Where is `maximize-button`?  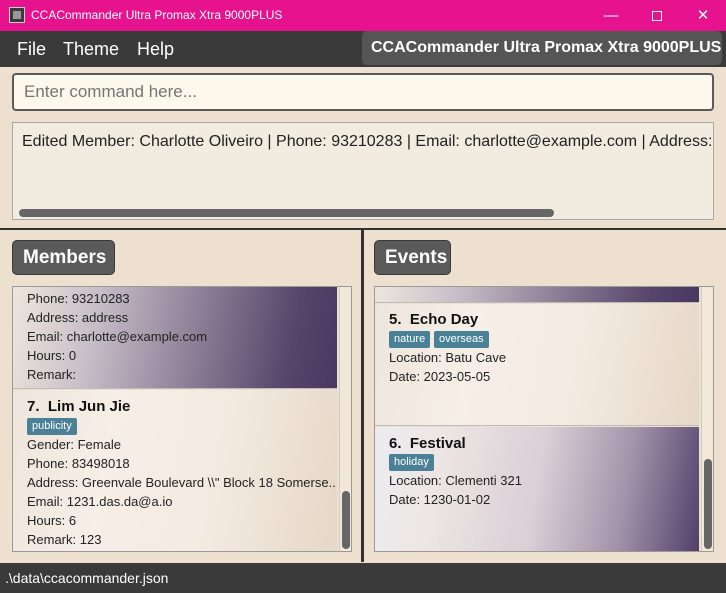 maximize-button is located at coordinates (657, 15).